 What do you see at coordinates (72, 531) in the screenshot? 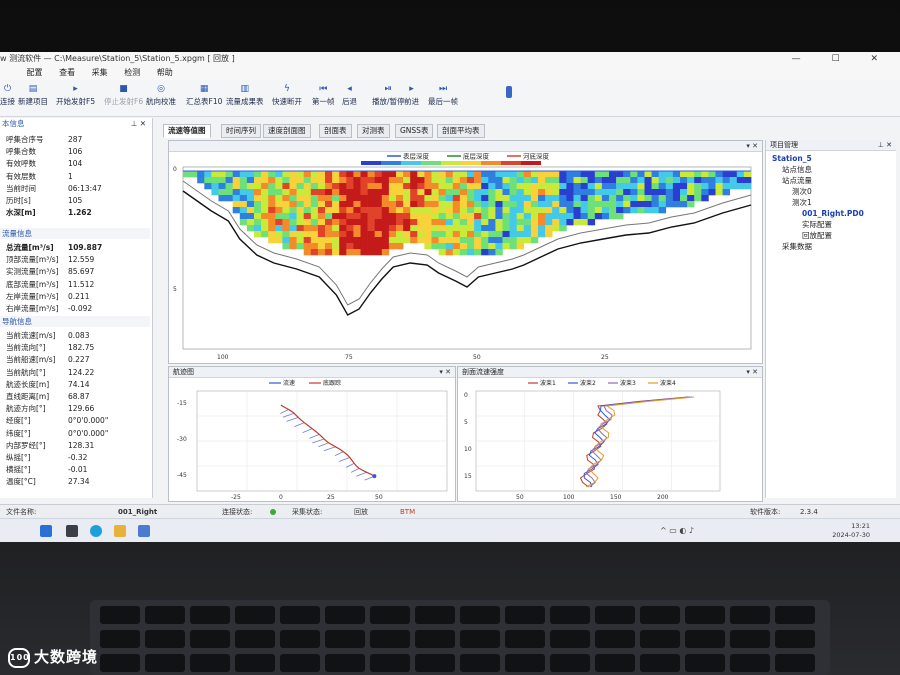
I see `task-view-icon` at bounding box center [72, 531].